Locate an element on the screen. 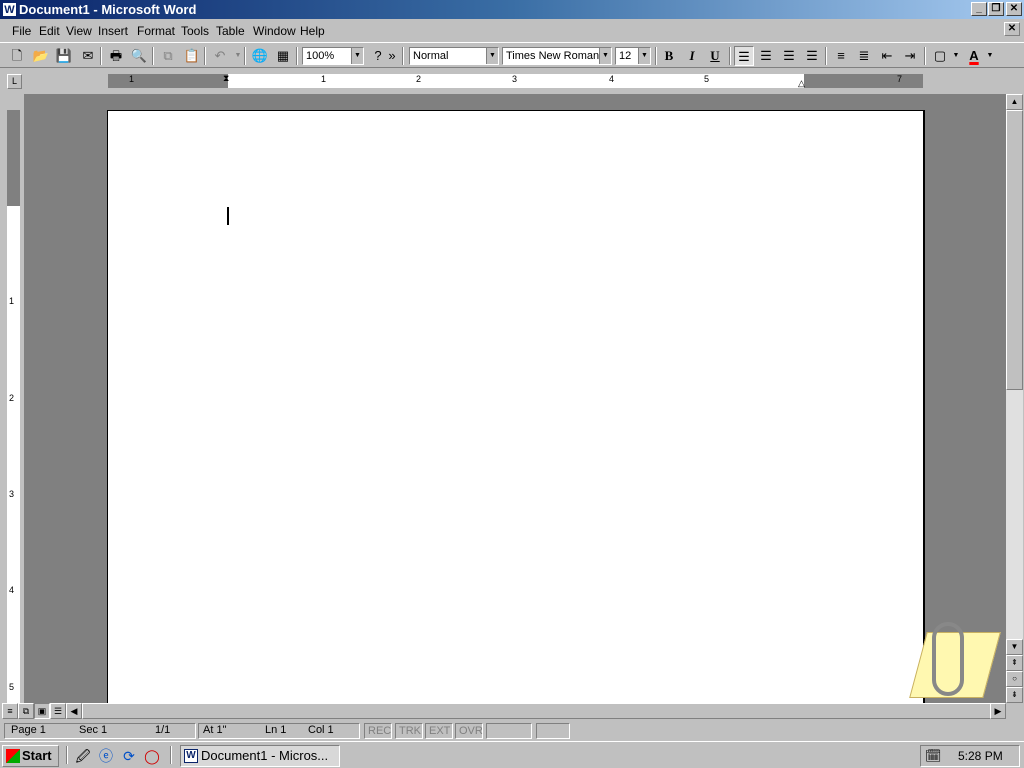 The width and height of the screenshot is (1024, 768). internet-explorer-icon: ⓔ is located at coordinates (106, 756).